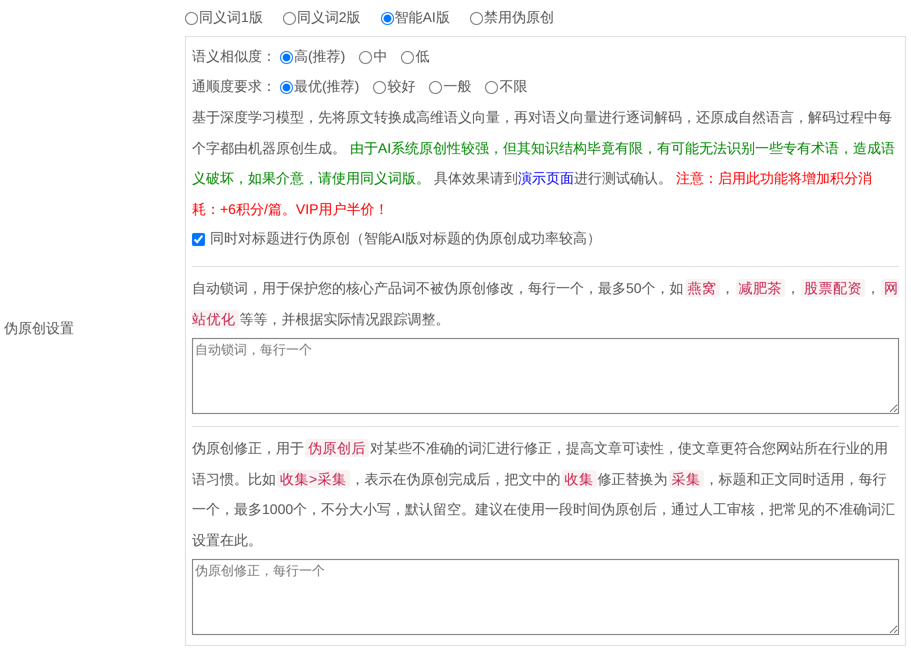  Describe the element at coordinates (422, 18) in the screenshot. I see `radio-label: 智能AI版` at that location.